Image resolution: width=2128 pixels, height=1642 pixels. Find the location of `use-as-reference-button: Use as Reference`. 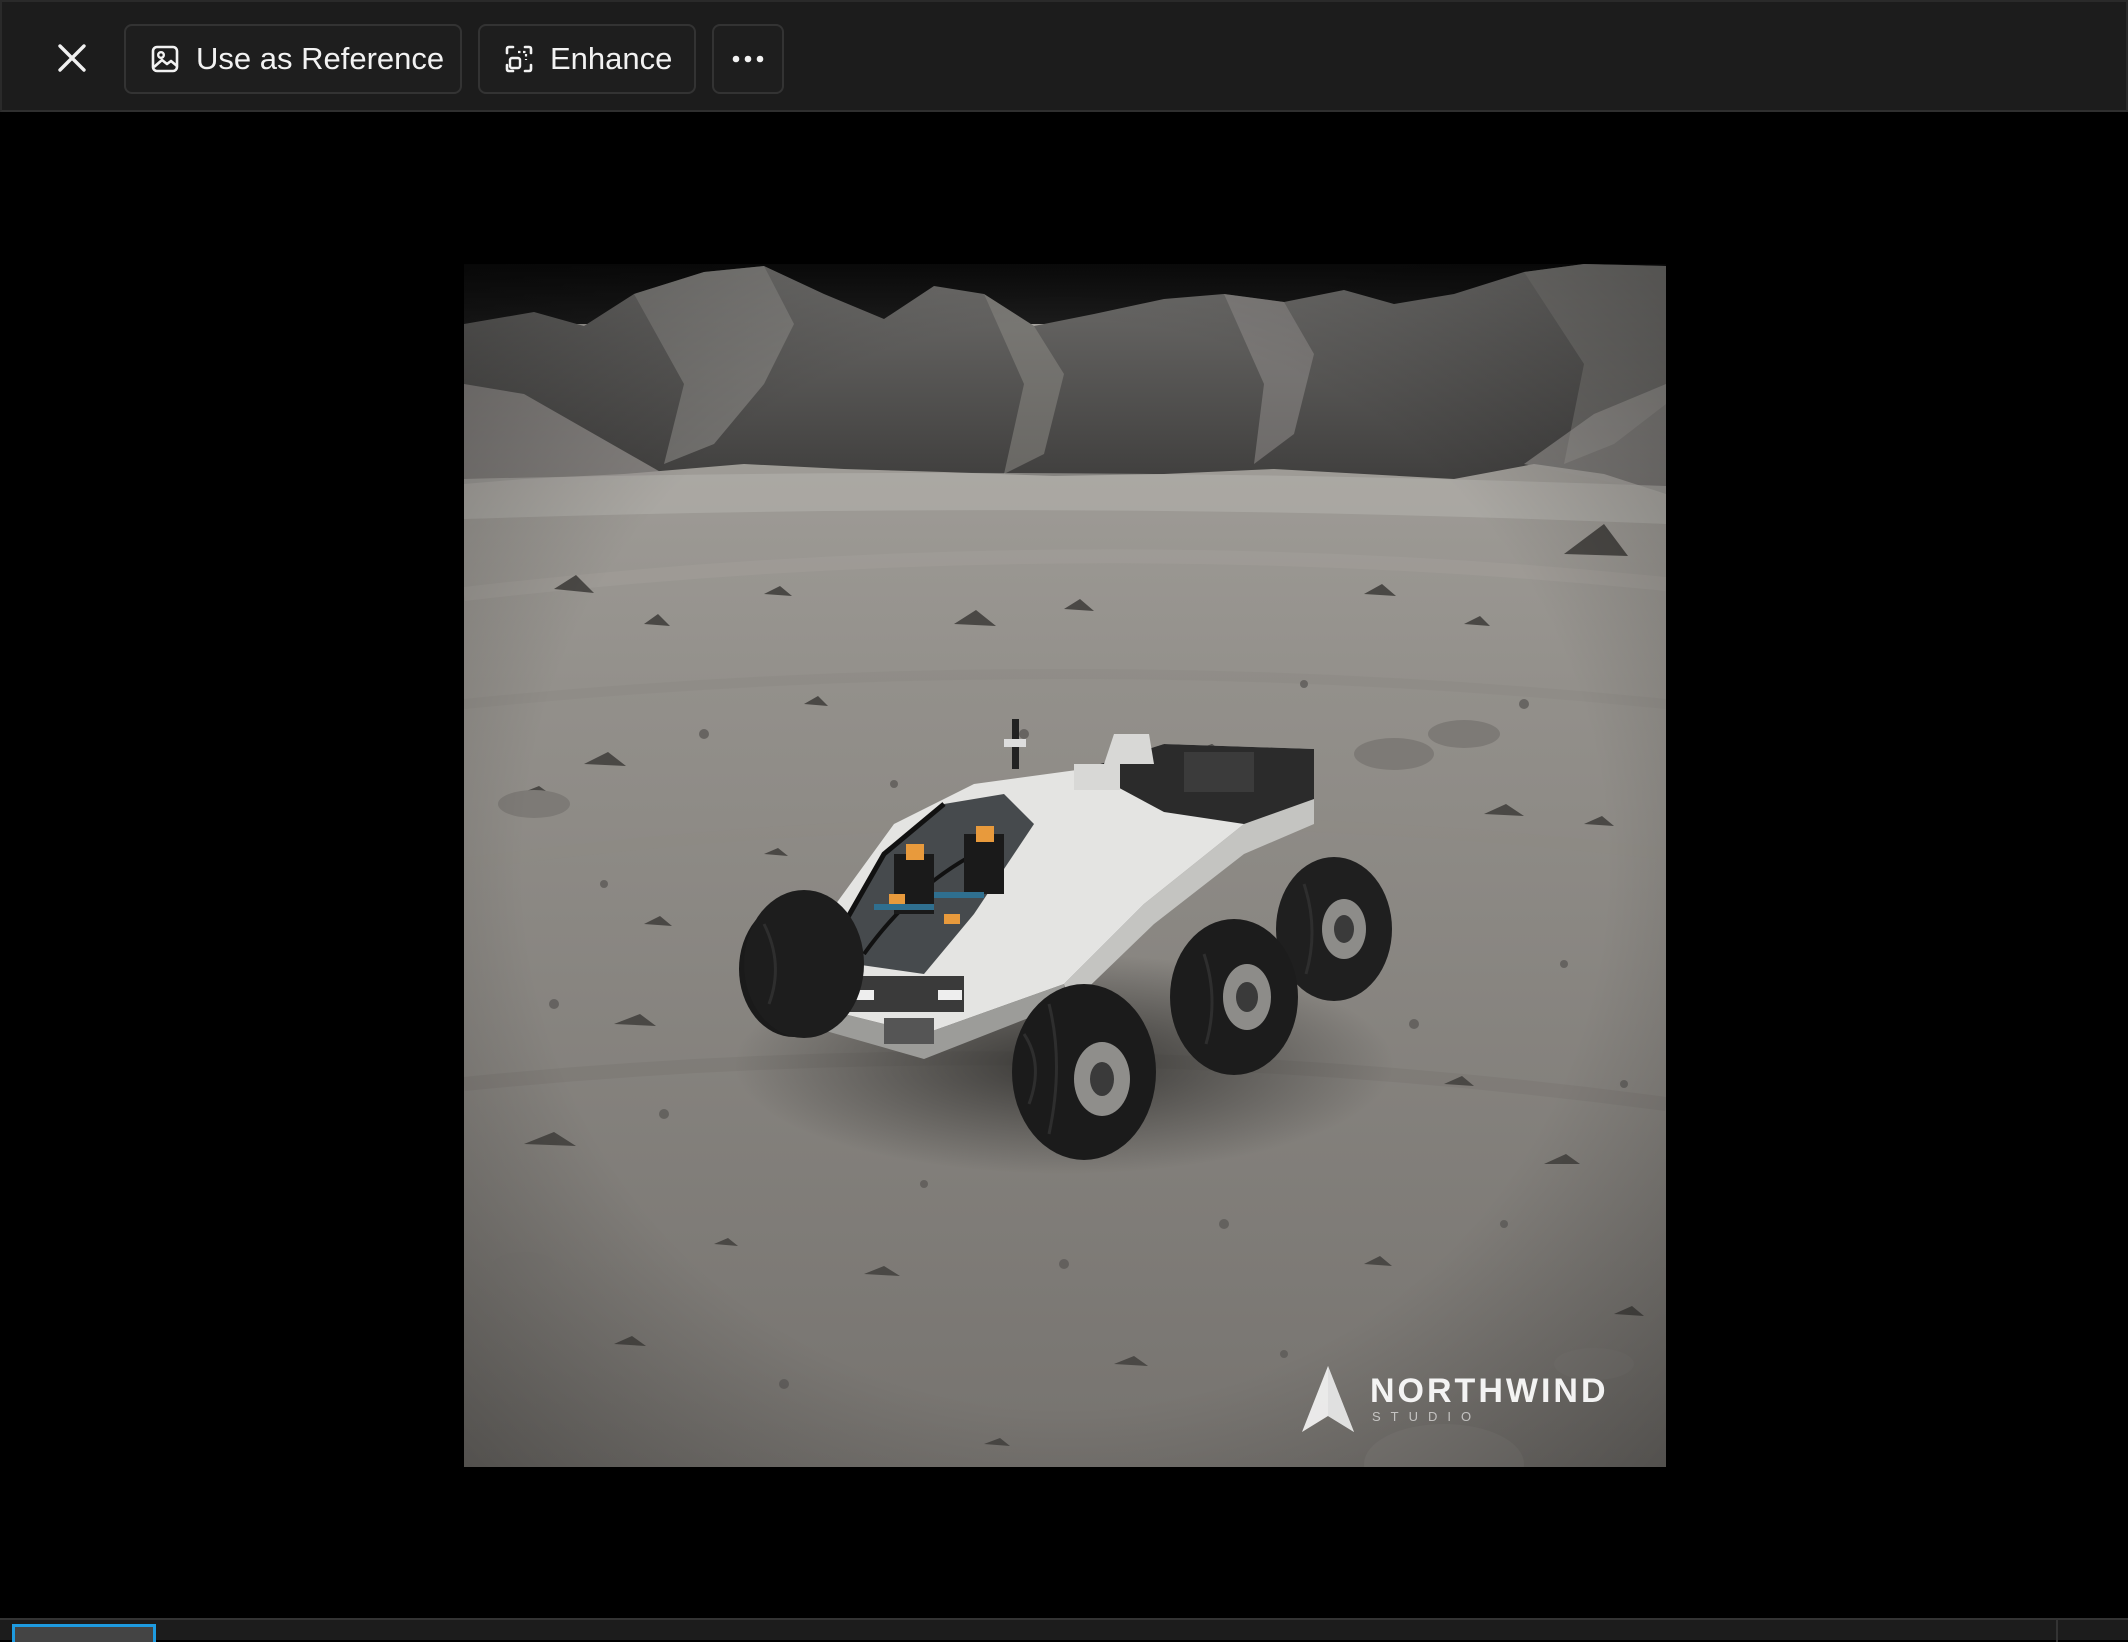

use-as-reference-button: Use as Reference is located at coordinates (293, 59).